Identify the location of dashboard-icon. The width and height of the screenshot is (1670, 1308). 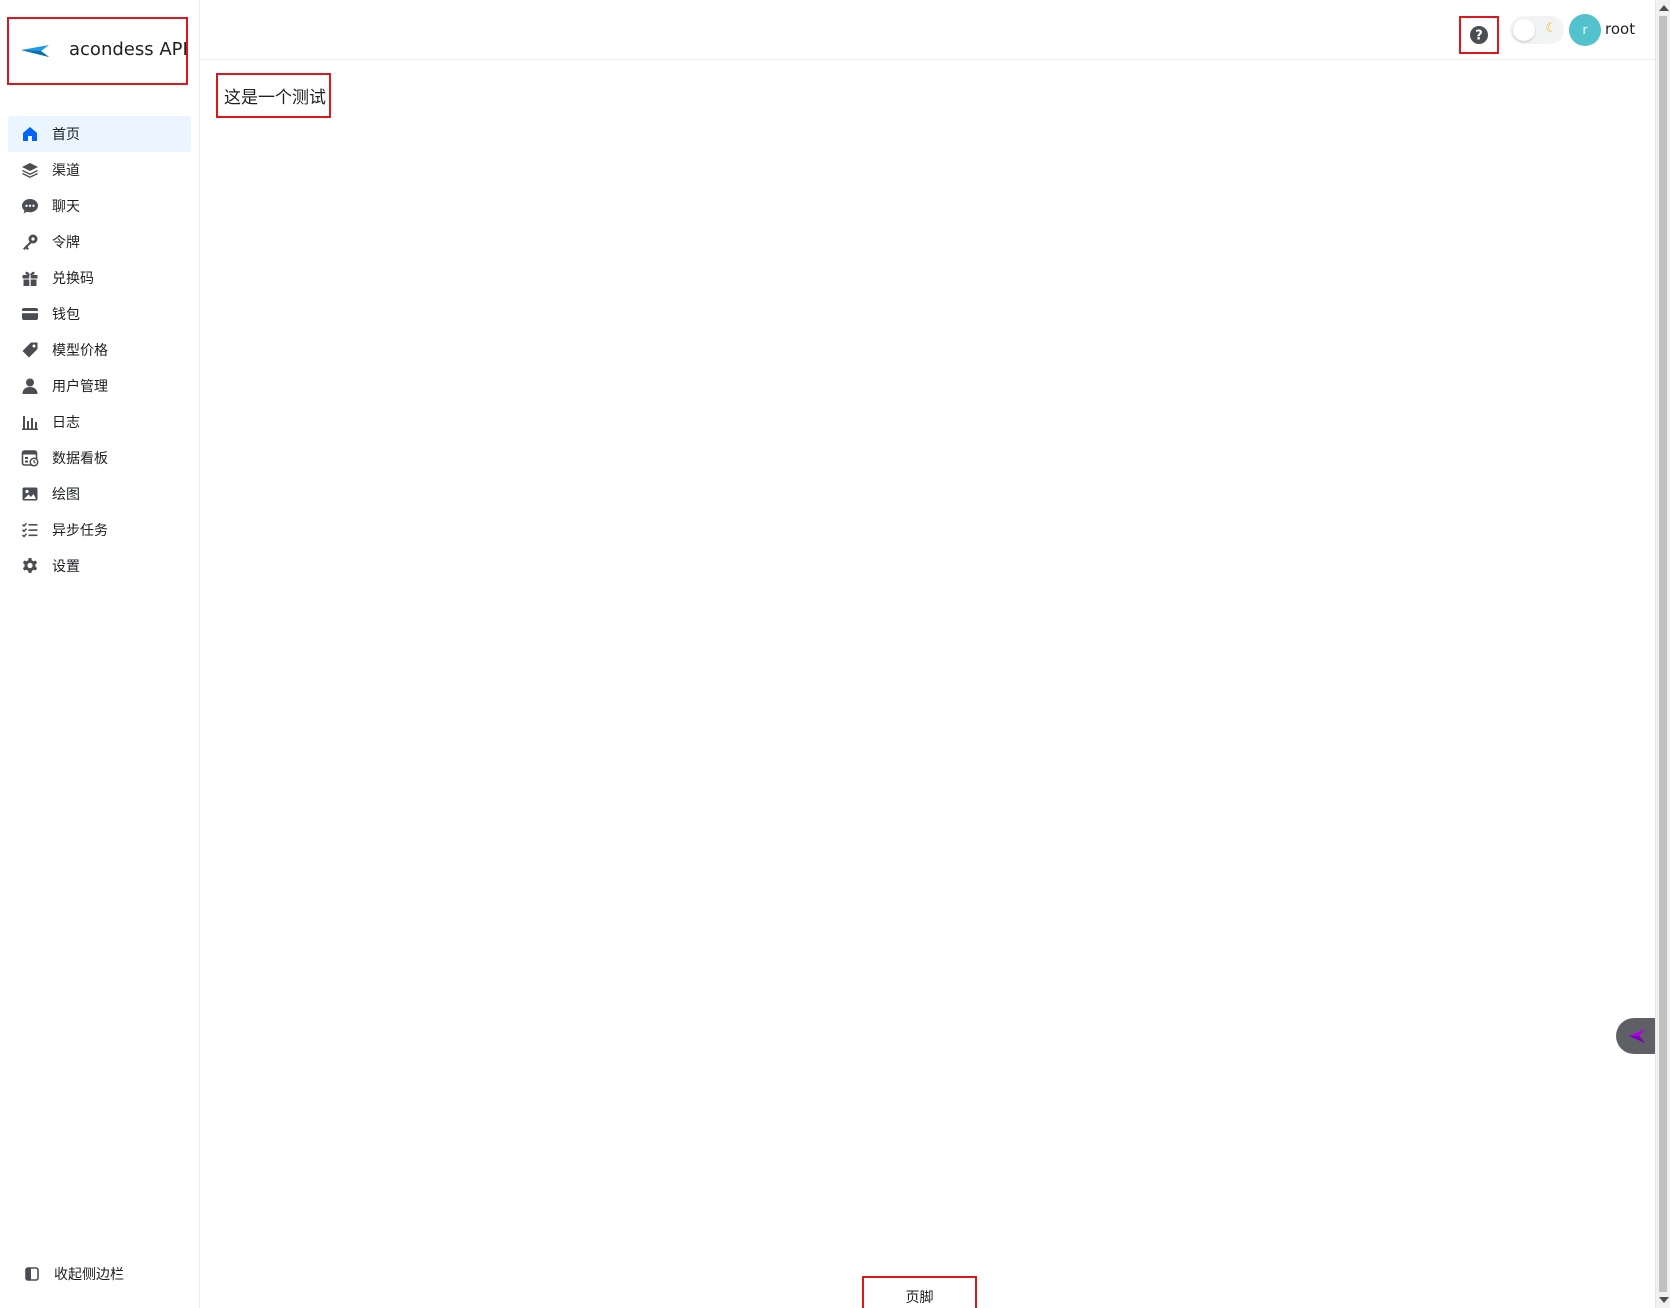
(30, 458).